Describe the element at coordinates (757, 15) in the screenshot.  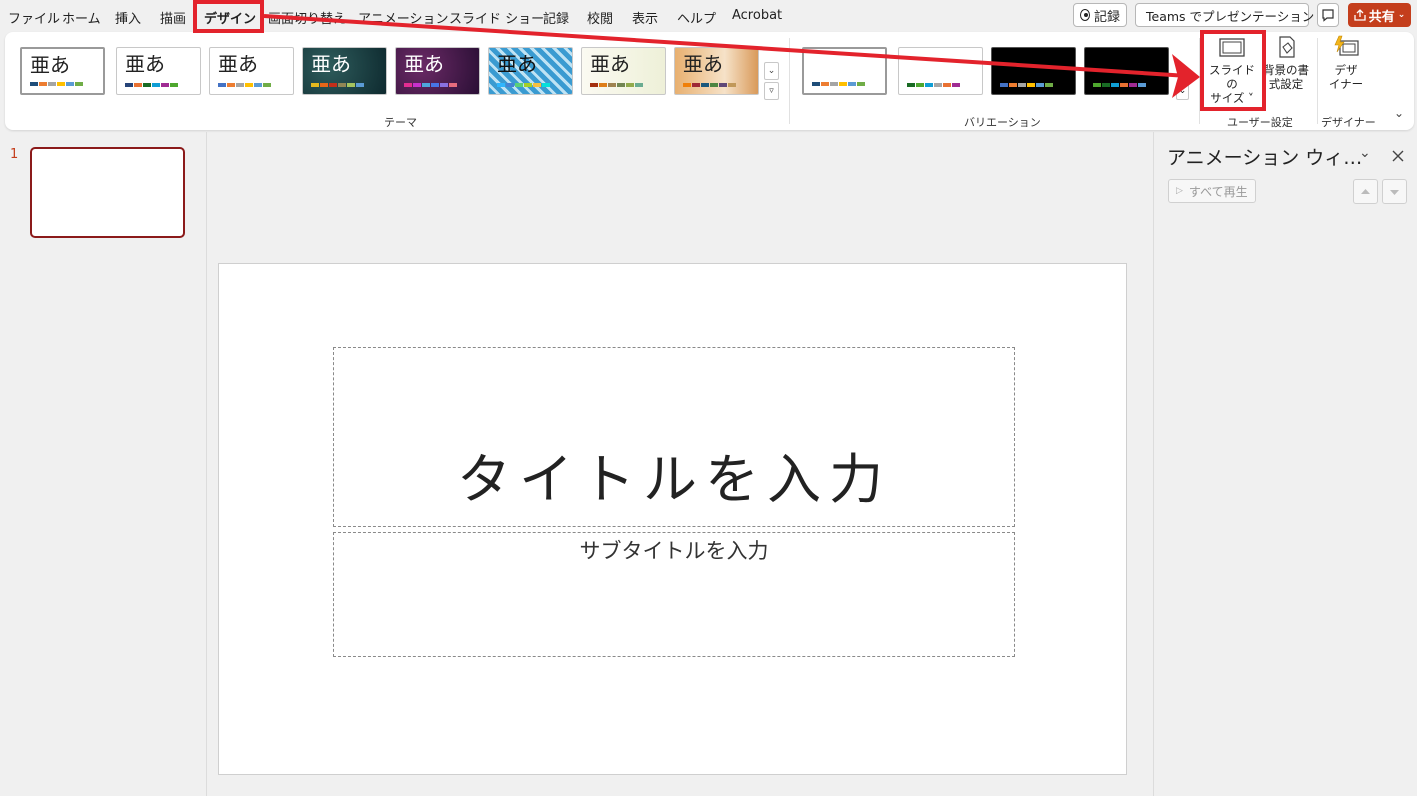
I see `tab-acrobat: Acrobat` at that location.